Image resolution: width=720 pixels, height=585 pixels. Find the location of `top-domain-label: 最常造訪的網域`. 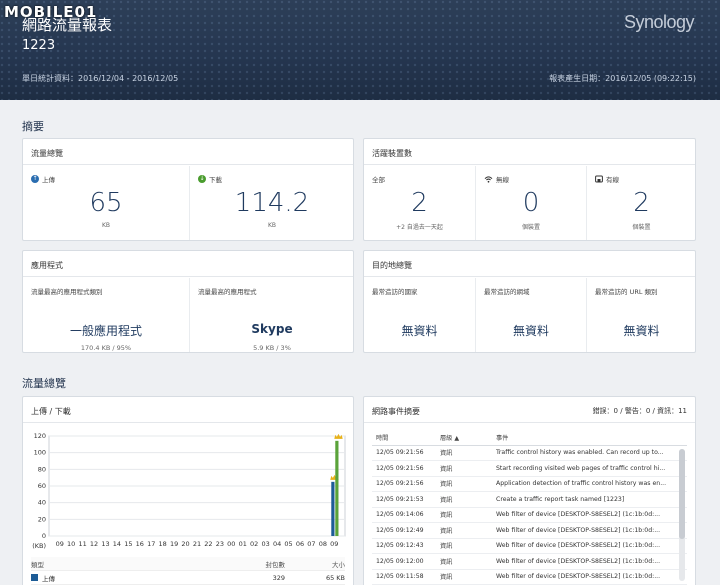

top-domain-label: 最常造訪的網域 is located at coordinates (507, 292).